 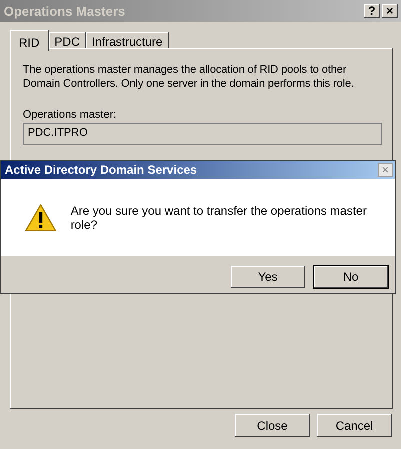 I want to click on dialog-title: Active Directory Domain Services, so click(x=101, y=170).